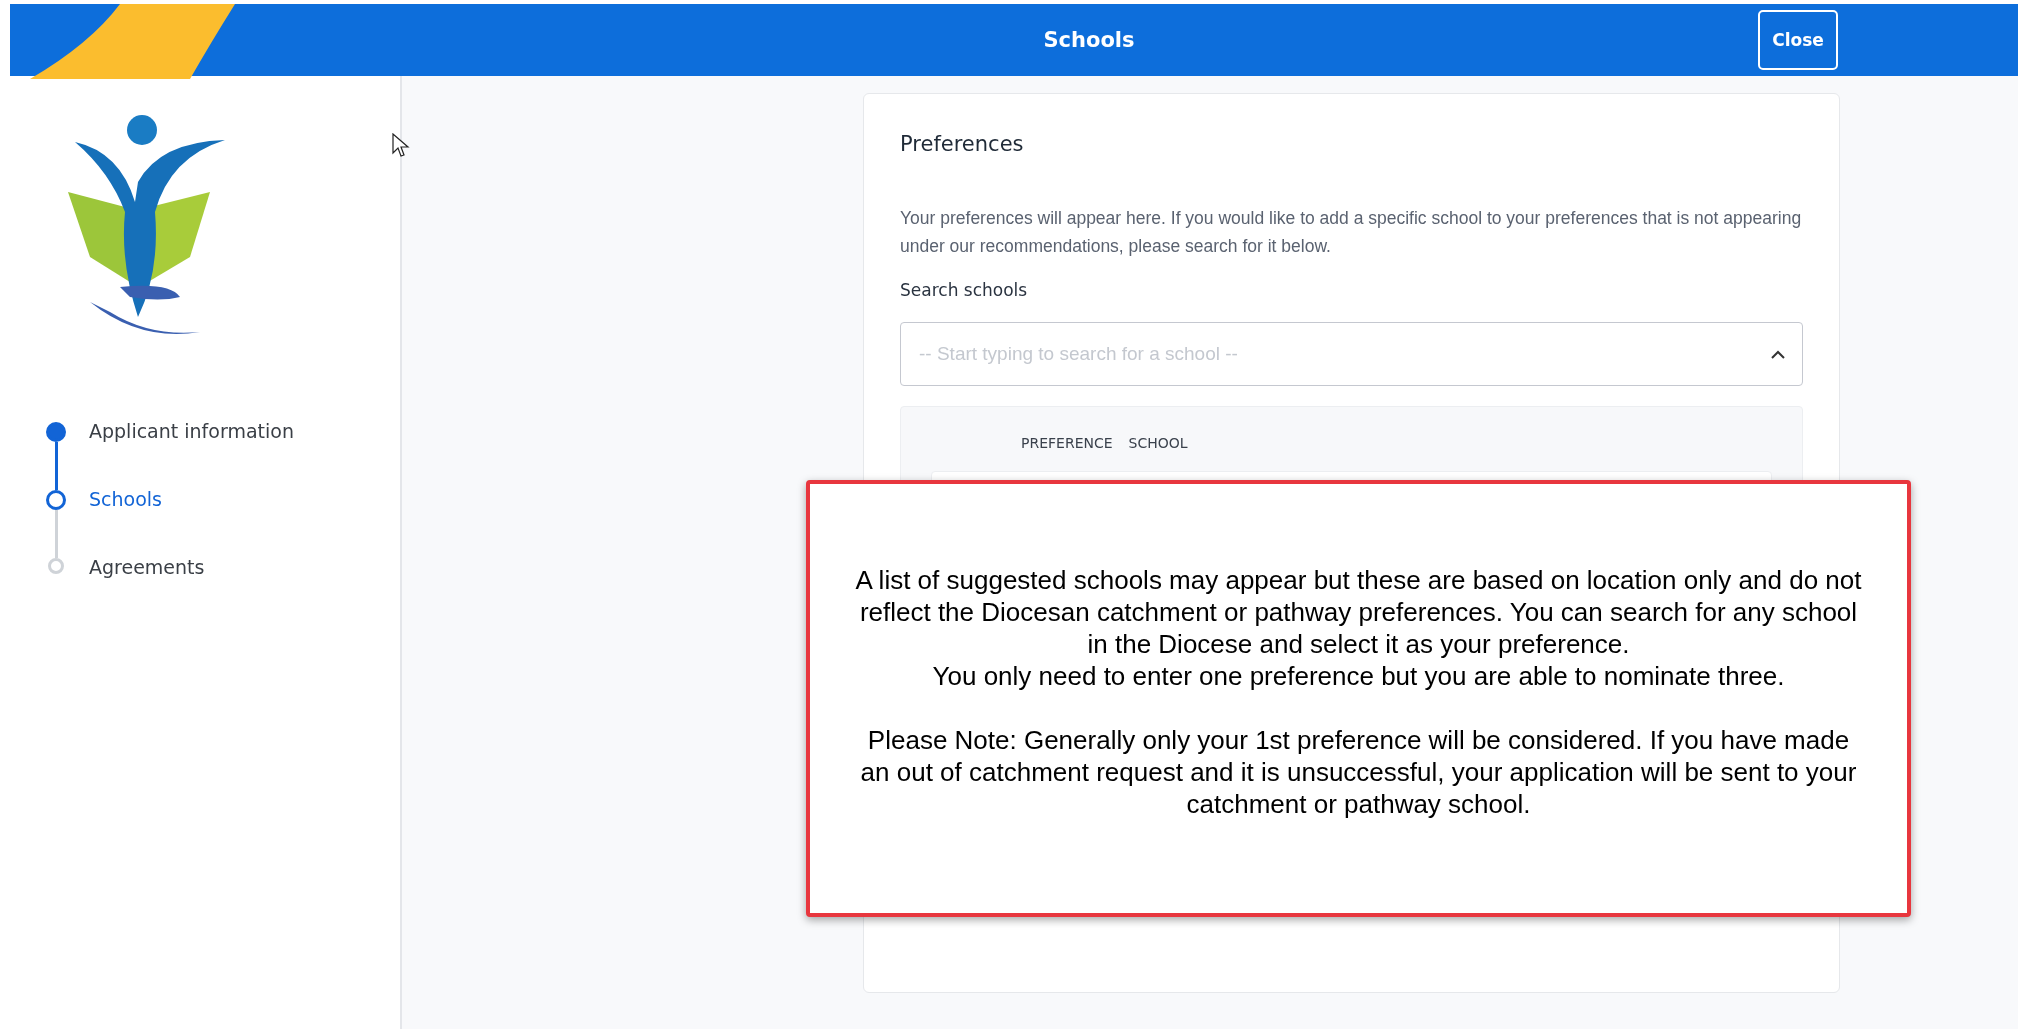 The height and width of the screenshot is (1029, 2018). What do you see at coordinates (964, 290) in the screenshot?
I see `search-label: Search schools` at bounding box center [964, 290].